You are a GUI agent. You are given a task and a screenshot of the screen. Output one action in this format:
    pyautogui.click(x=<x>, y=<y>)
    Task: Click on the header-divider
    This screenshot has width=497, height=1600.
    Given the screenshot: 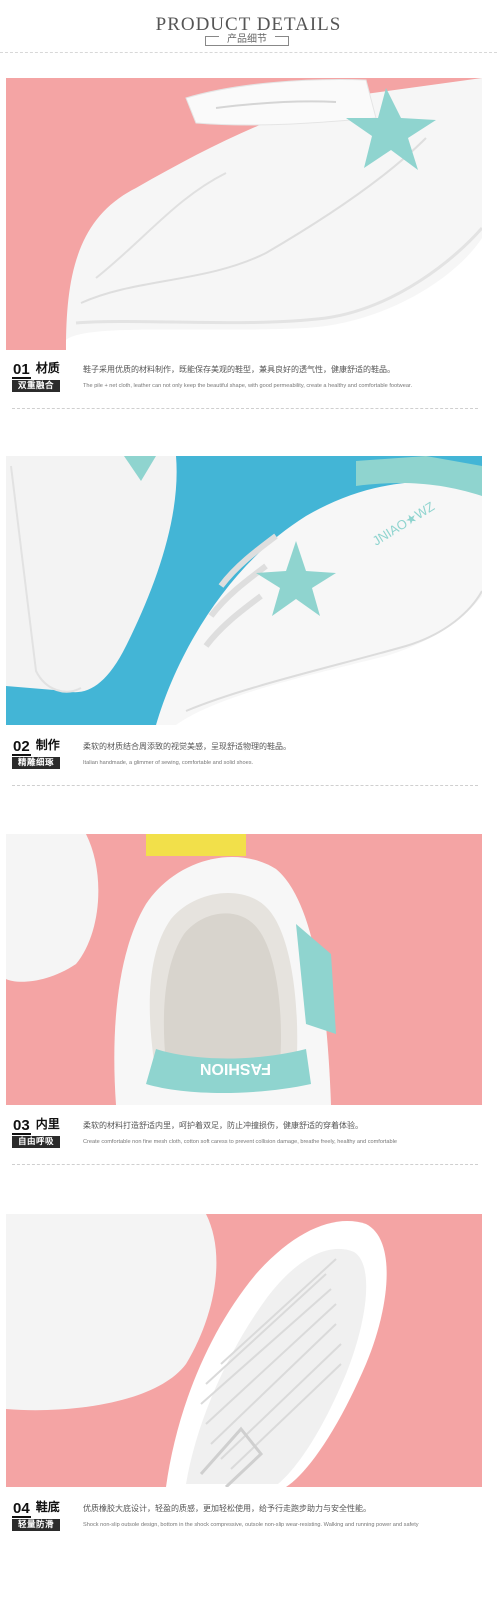 What is the action you would take?
    pyautogui.click(x=248, y=52)
    